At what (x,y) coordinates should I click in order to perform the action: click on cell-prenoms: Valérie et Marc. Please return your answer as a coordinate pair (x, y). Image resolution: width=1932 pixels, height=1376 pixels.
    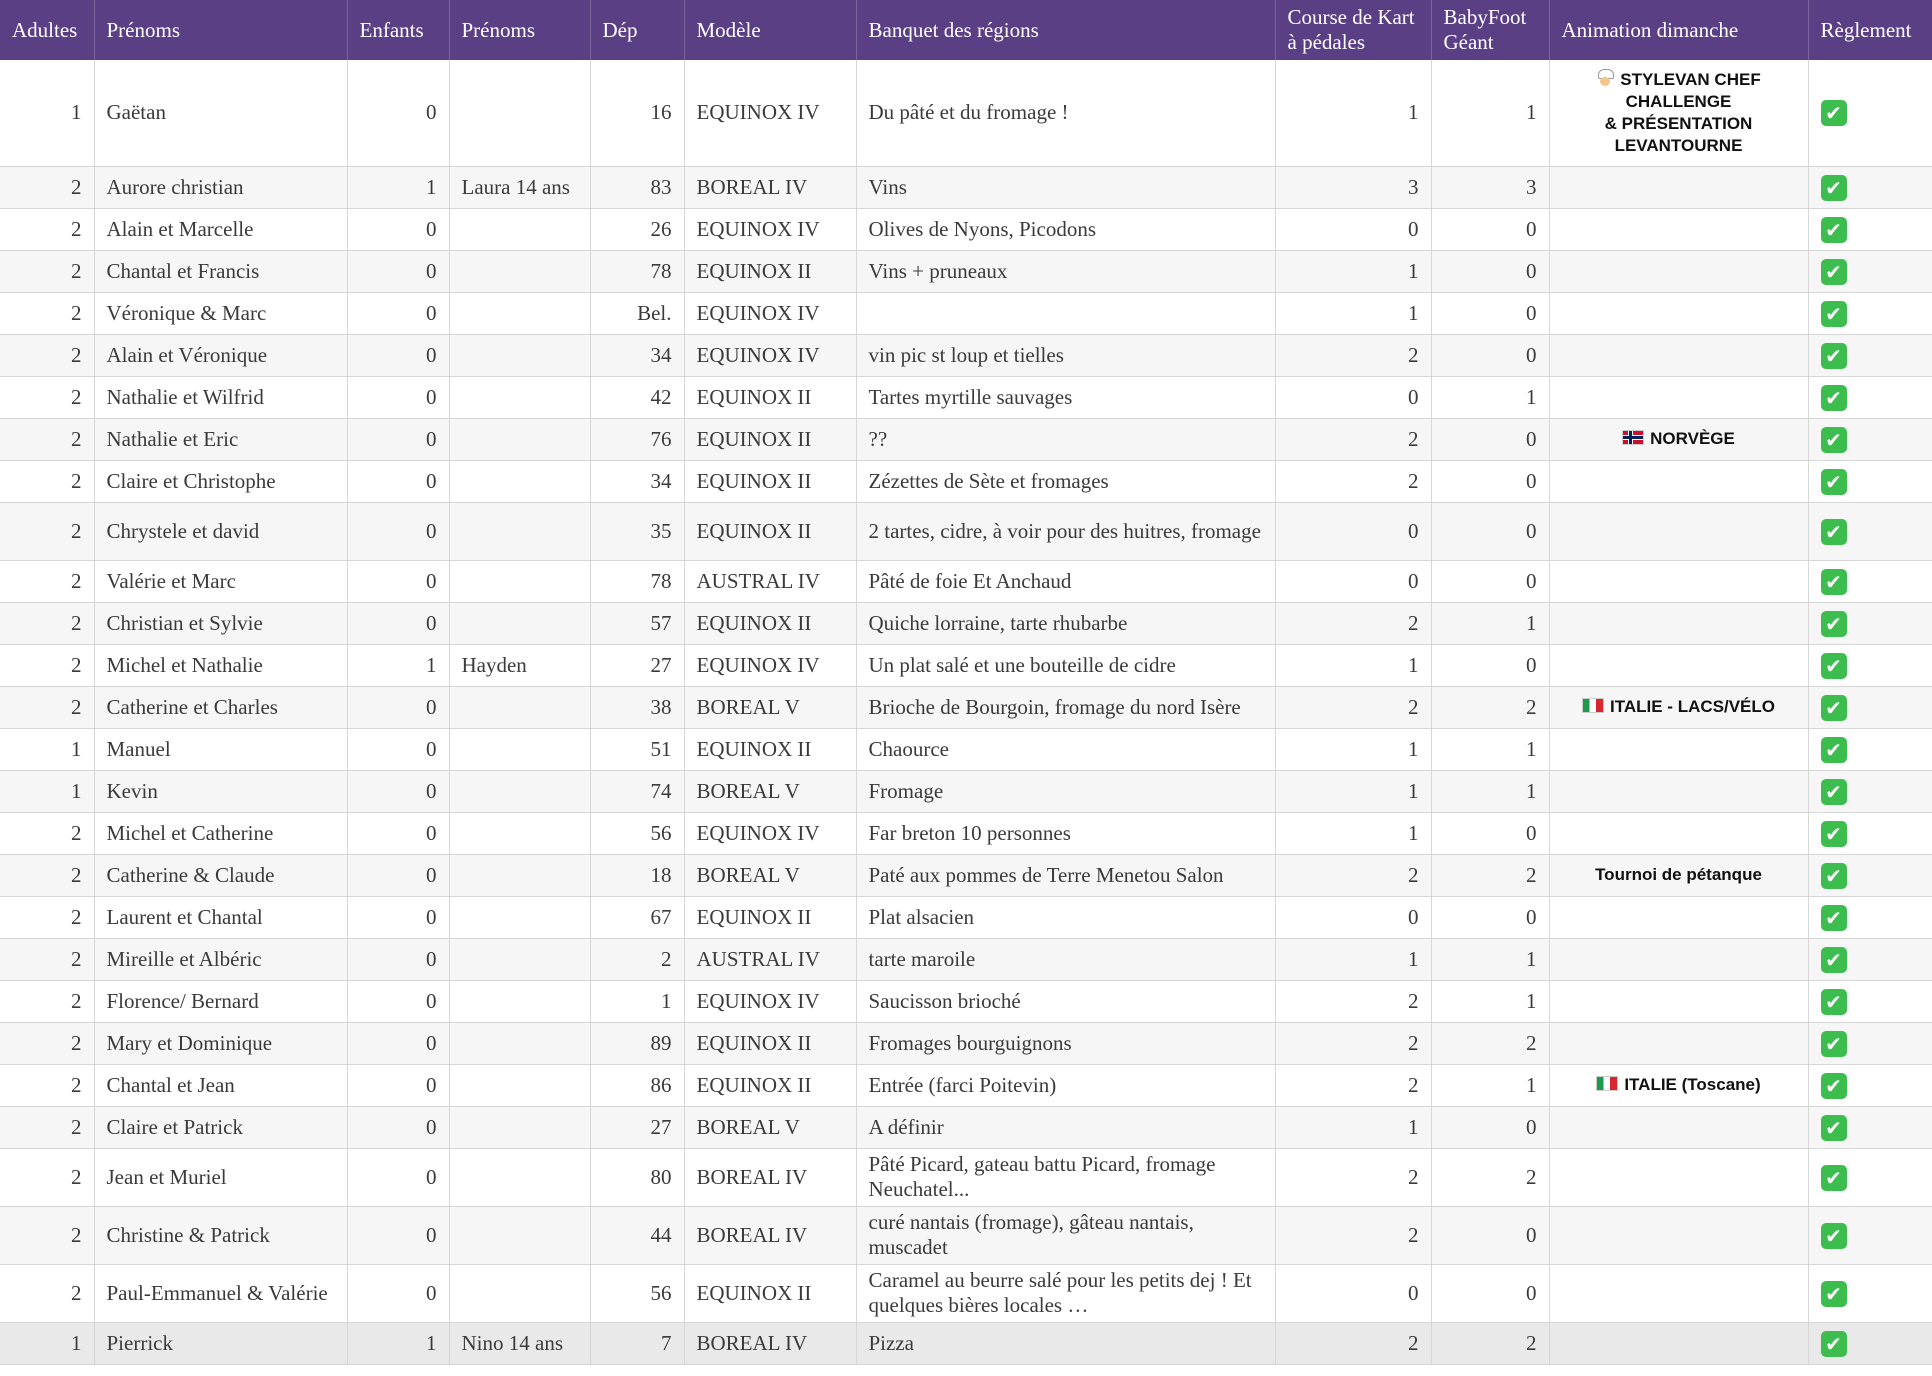
    Looking at the image, I should click on (221, 581).